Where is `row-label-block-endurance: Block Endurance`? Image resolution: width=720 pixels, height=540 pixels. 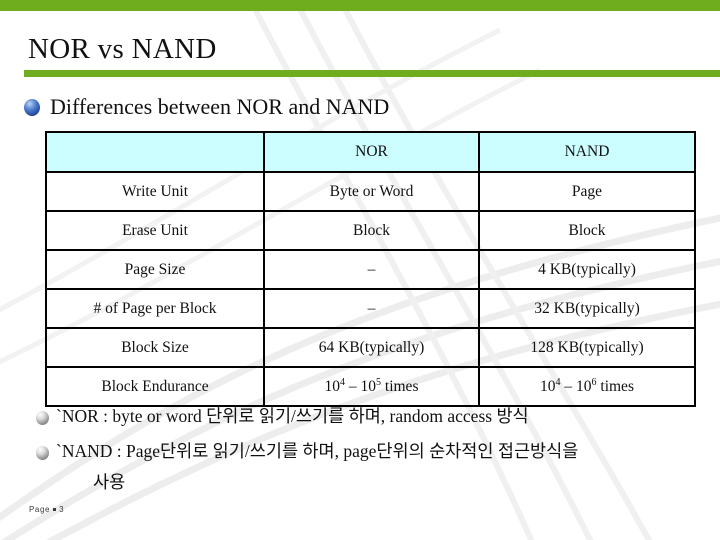 row-label-block-endurance: Block Endurance is located at coordinates (155, 386).